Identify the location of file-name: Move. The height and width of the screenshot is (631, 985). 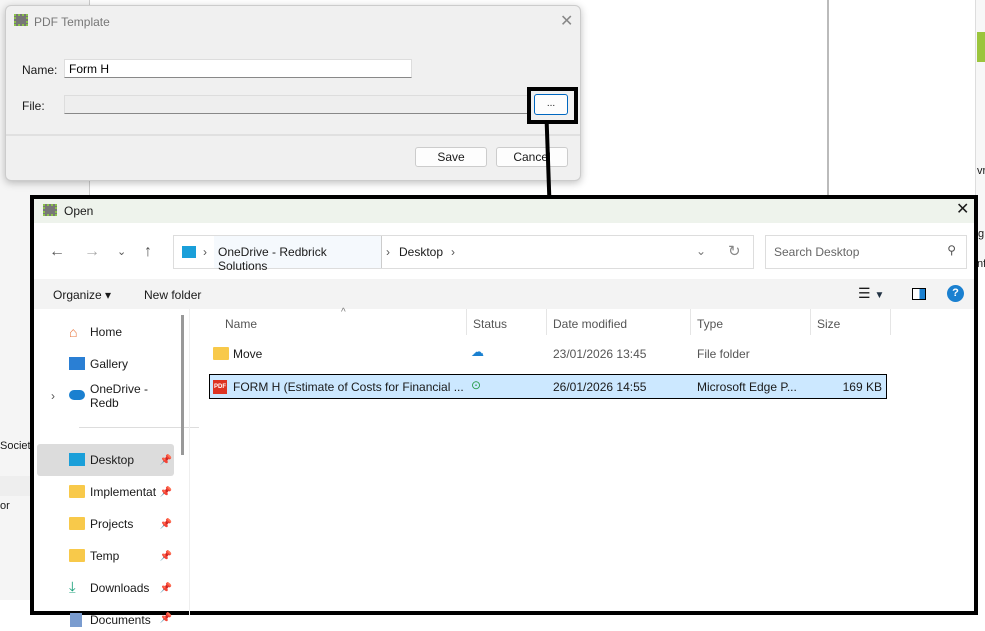
(248, 354).